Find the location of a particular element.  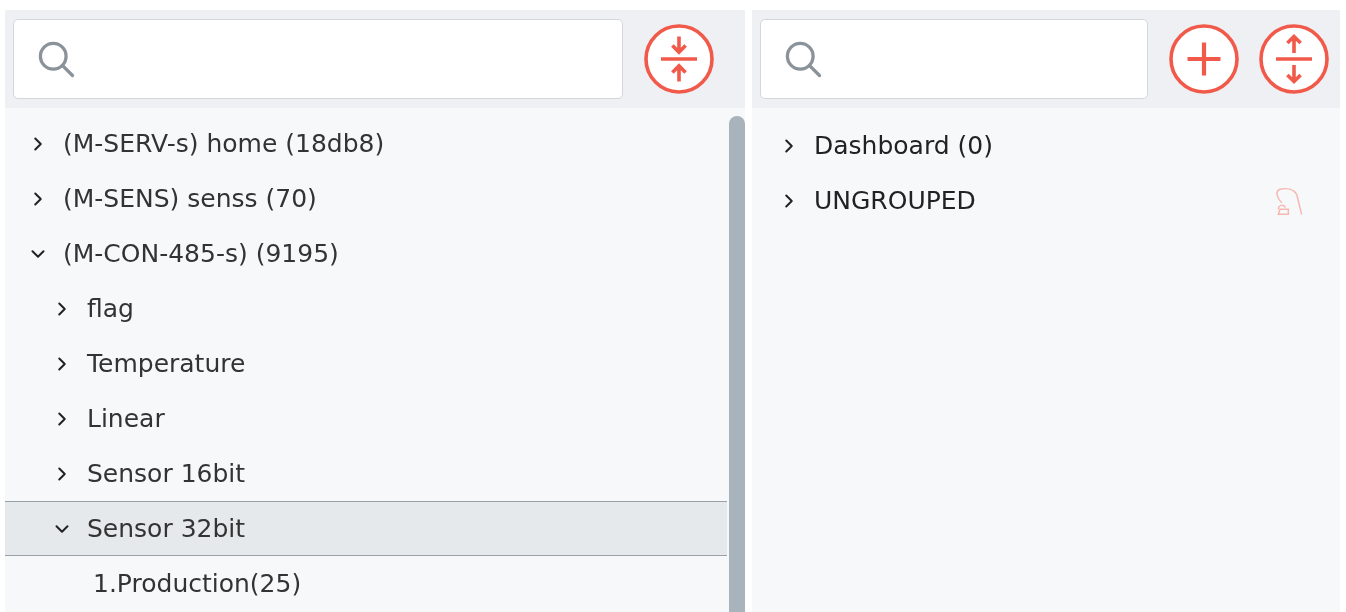

tree-item: 1.Production(25) is located at coordinates (366, 583).